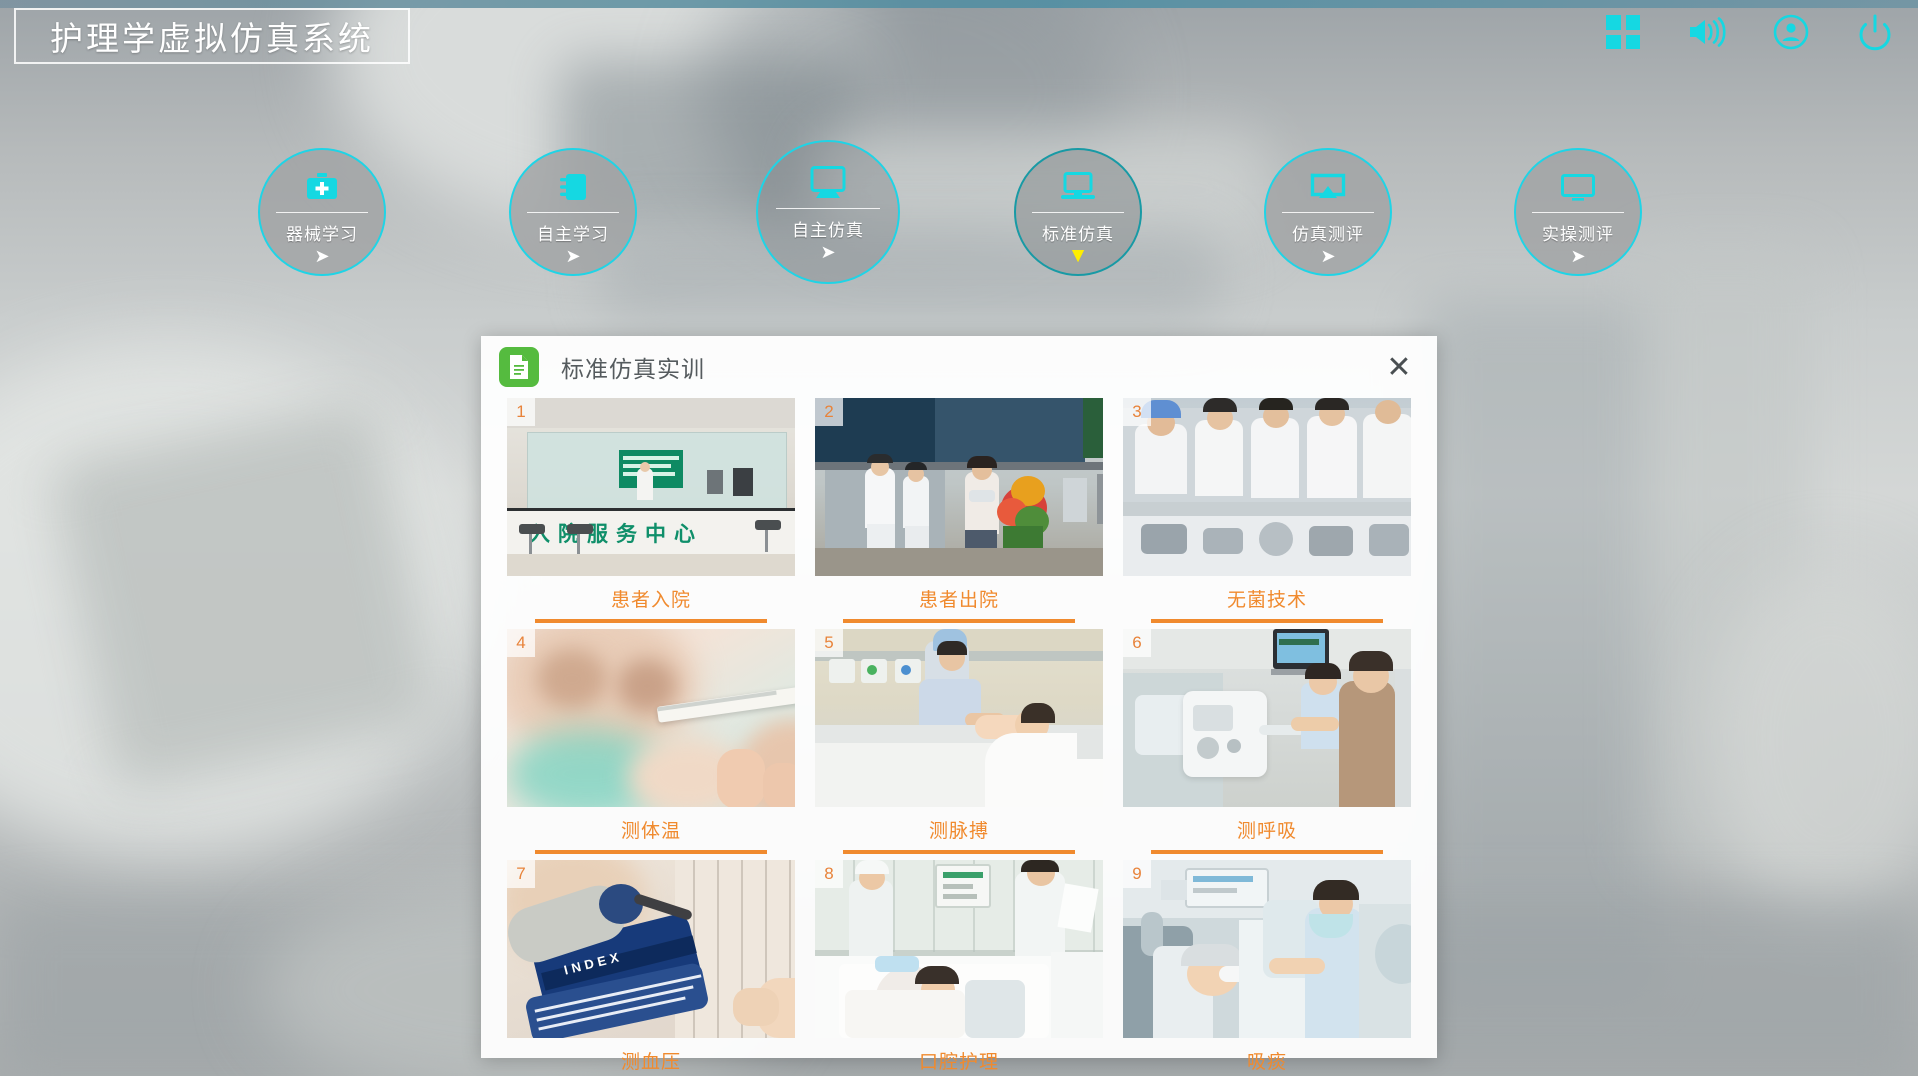 The image size is (1918, 1076). I want to click on grid-item: 3 无菌技术, so click(1267, 510).